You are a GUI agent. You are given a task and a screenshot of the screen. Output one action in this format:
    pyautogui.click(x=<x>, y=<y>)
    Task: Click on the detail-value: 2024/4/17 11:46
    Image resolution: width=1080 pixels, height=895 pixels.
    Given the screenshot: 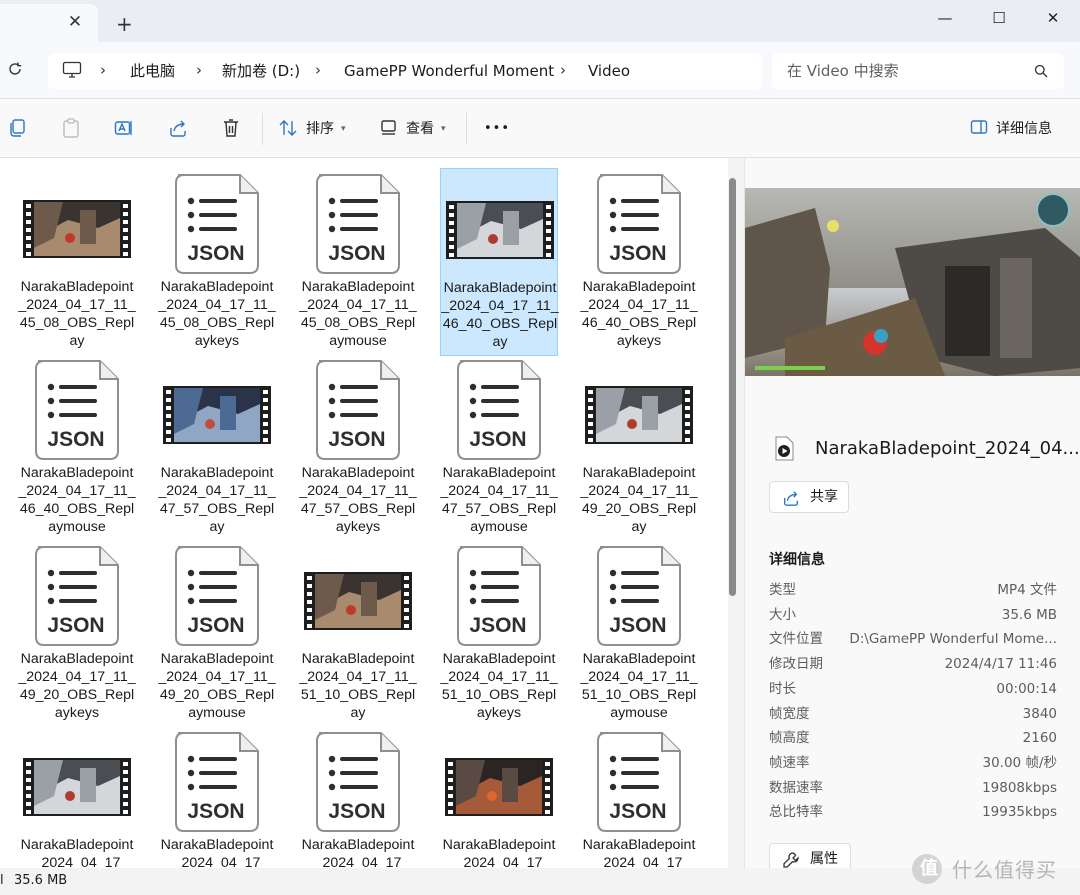 What is the action you would take?
    pyautogui.click(x=1000, y=664)
    